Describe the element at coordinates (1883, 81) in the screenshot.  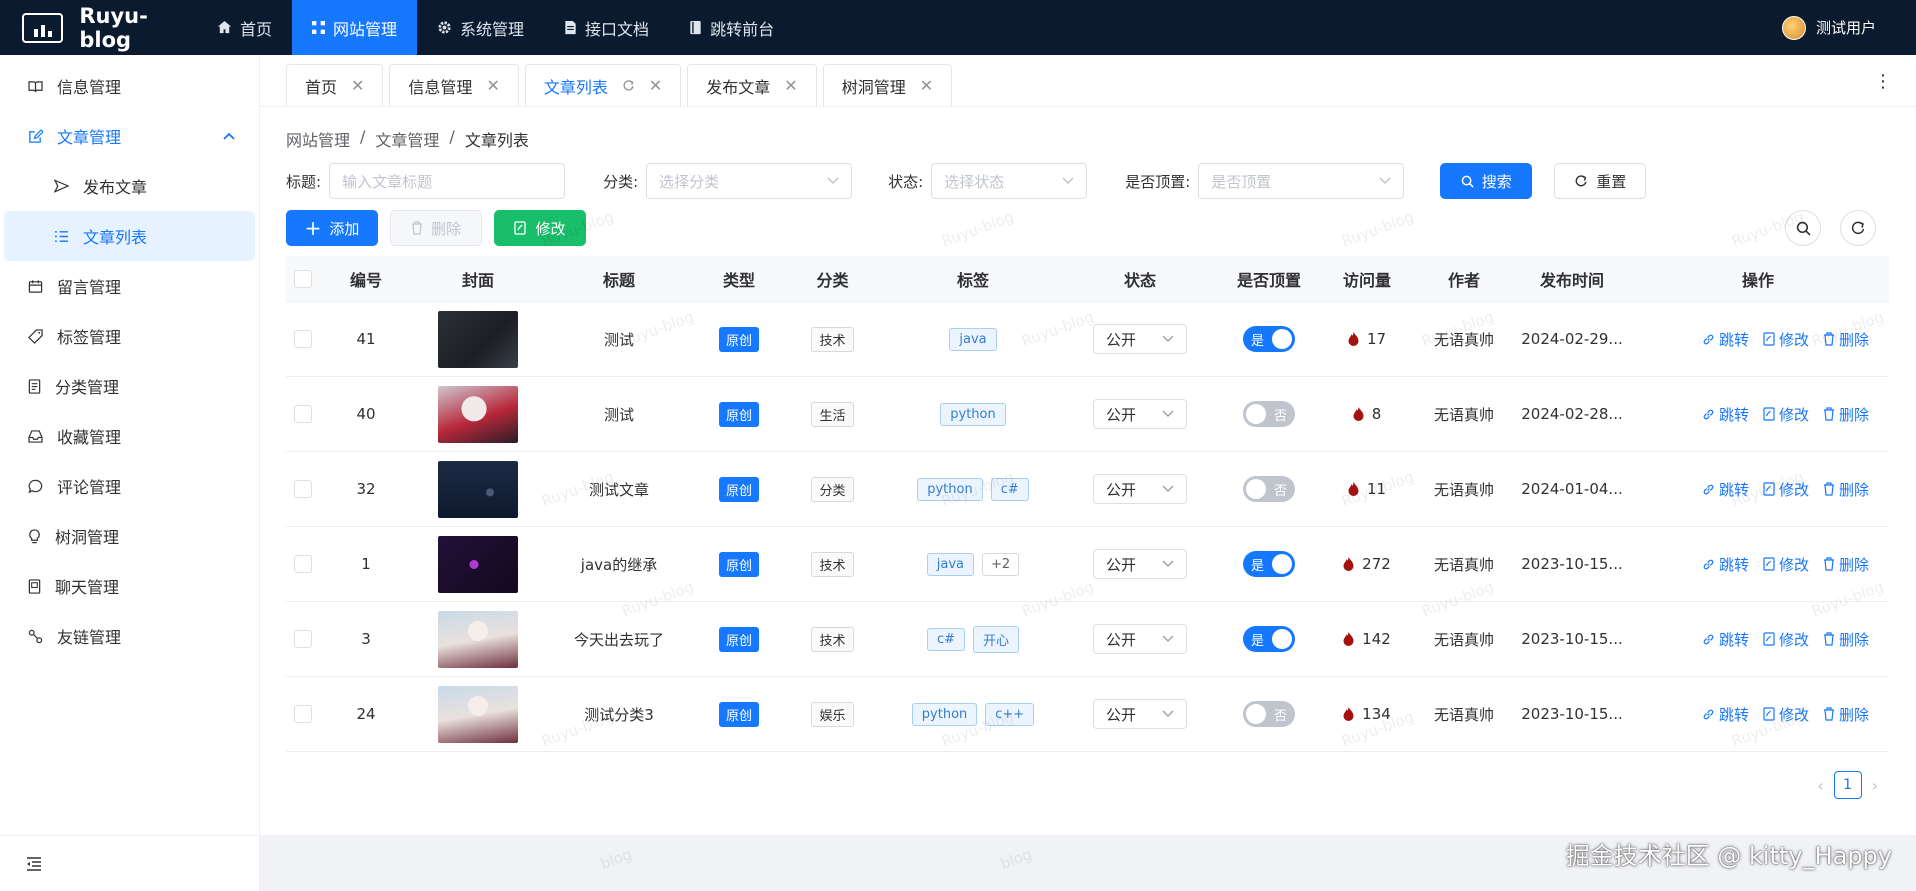
I see `more-vertical-icon: ⋮` at that location.